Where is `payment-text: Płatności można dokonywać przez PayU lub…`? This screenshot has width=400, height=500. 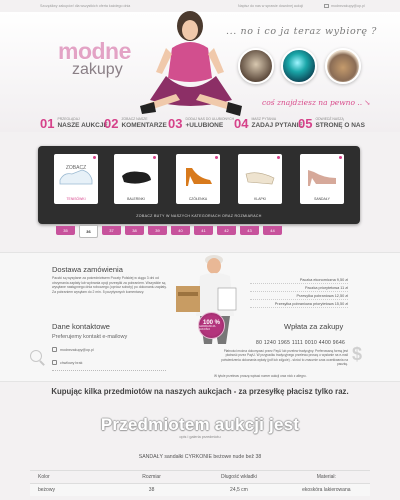 payment-text: Płatności można dokonywać przez PayU lub… is located at coordinates (284, 357).